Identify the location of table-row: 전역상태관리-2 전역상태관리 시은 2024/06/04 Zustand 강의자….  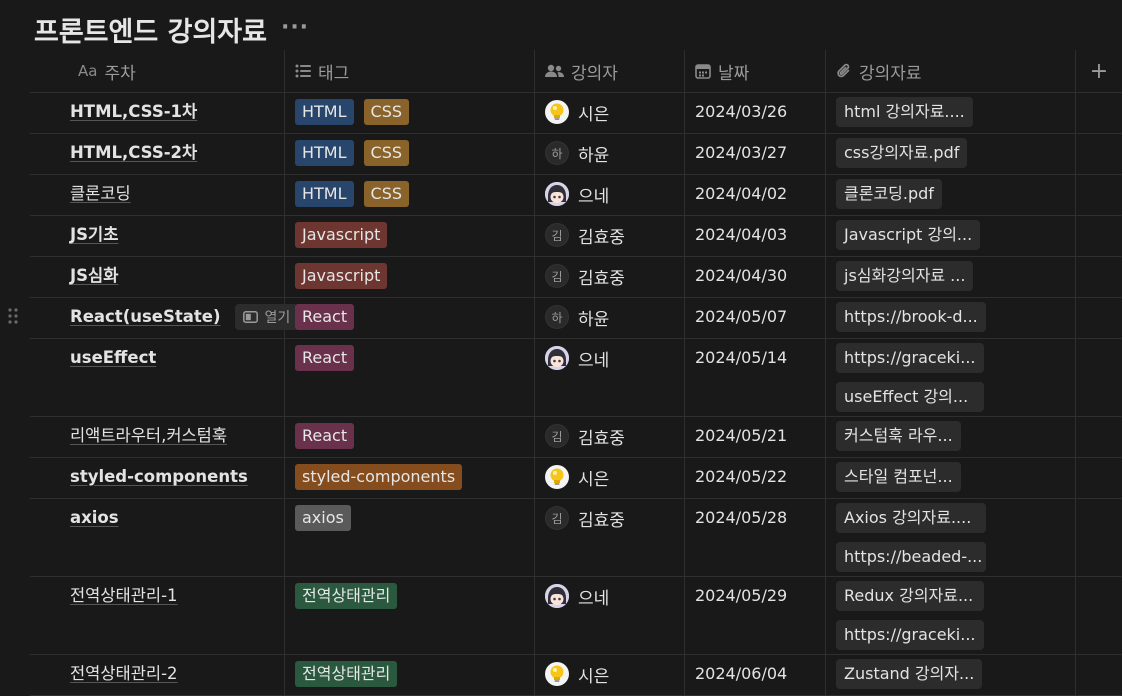
(576, 675).